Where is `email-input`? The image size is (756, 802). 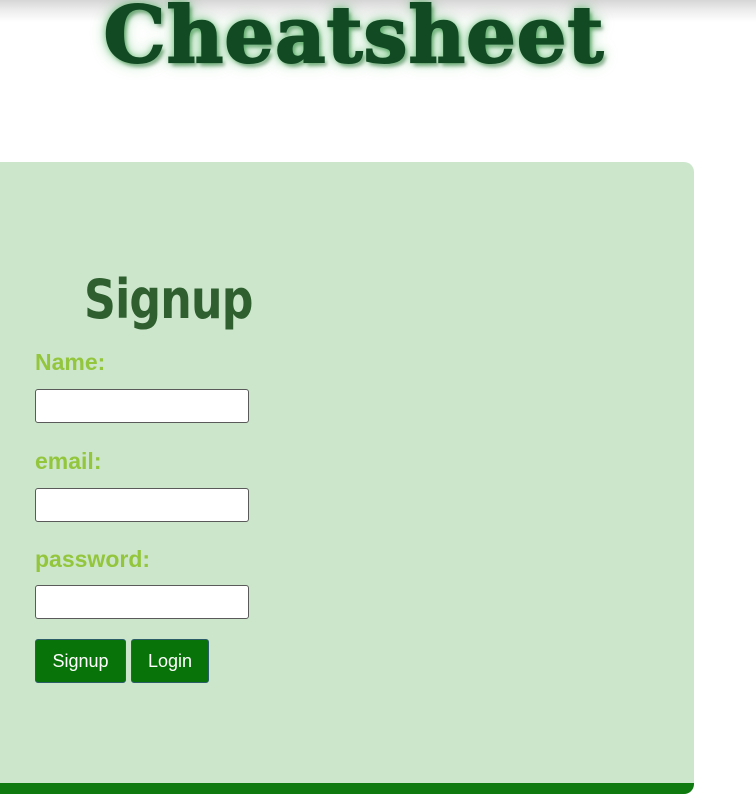 email-input is located at coordinates (142, 505).